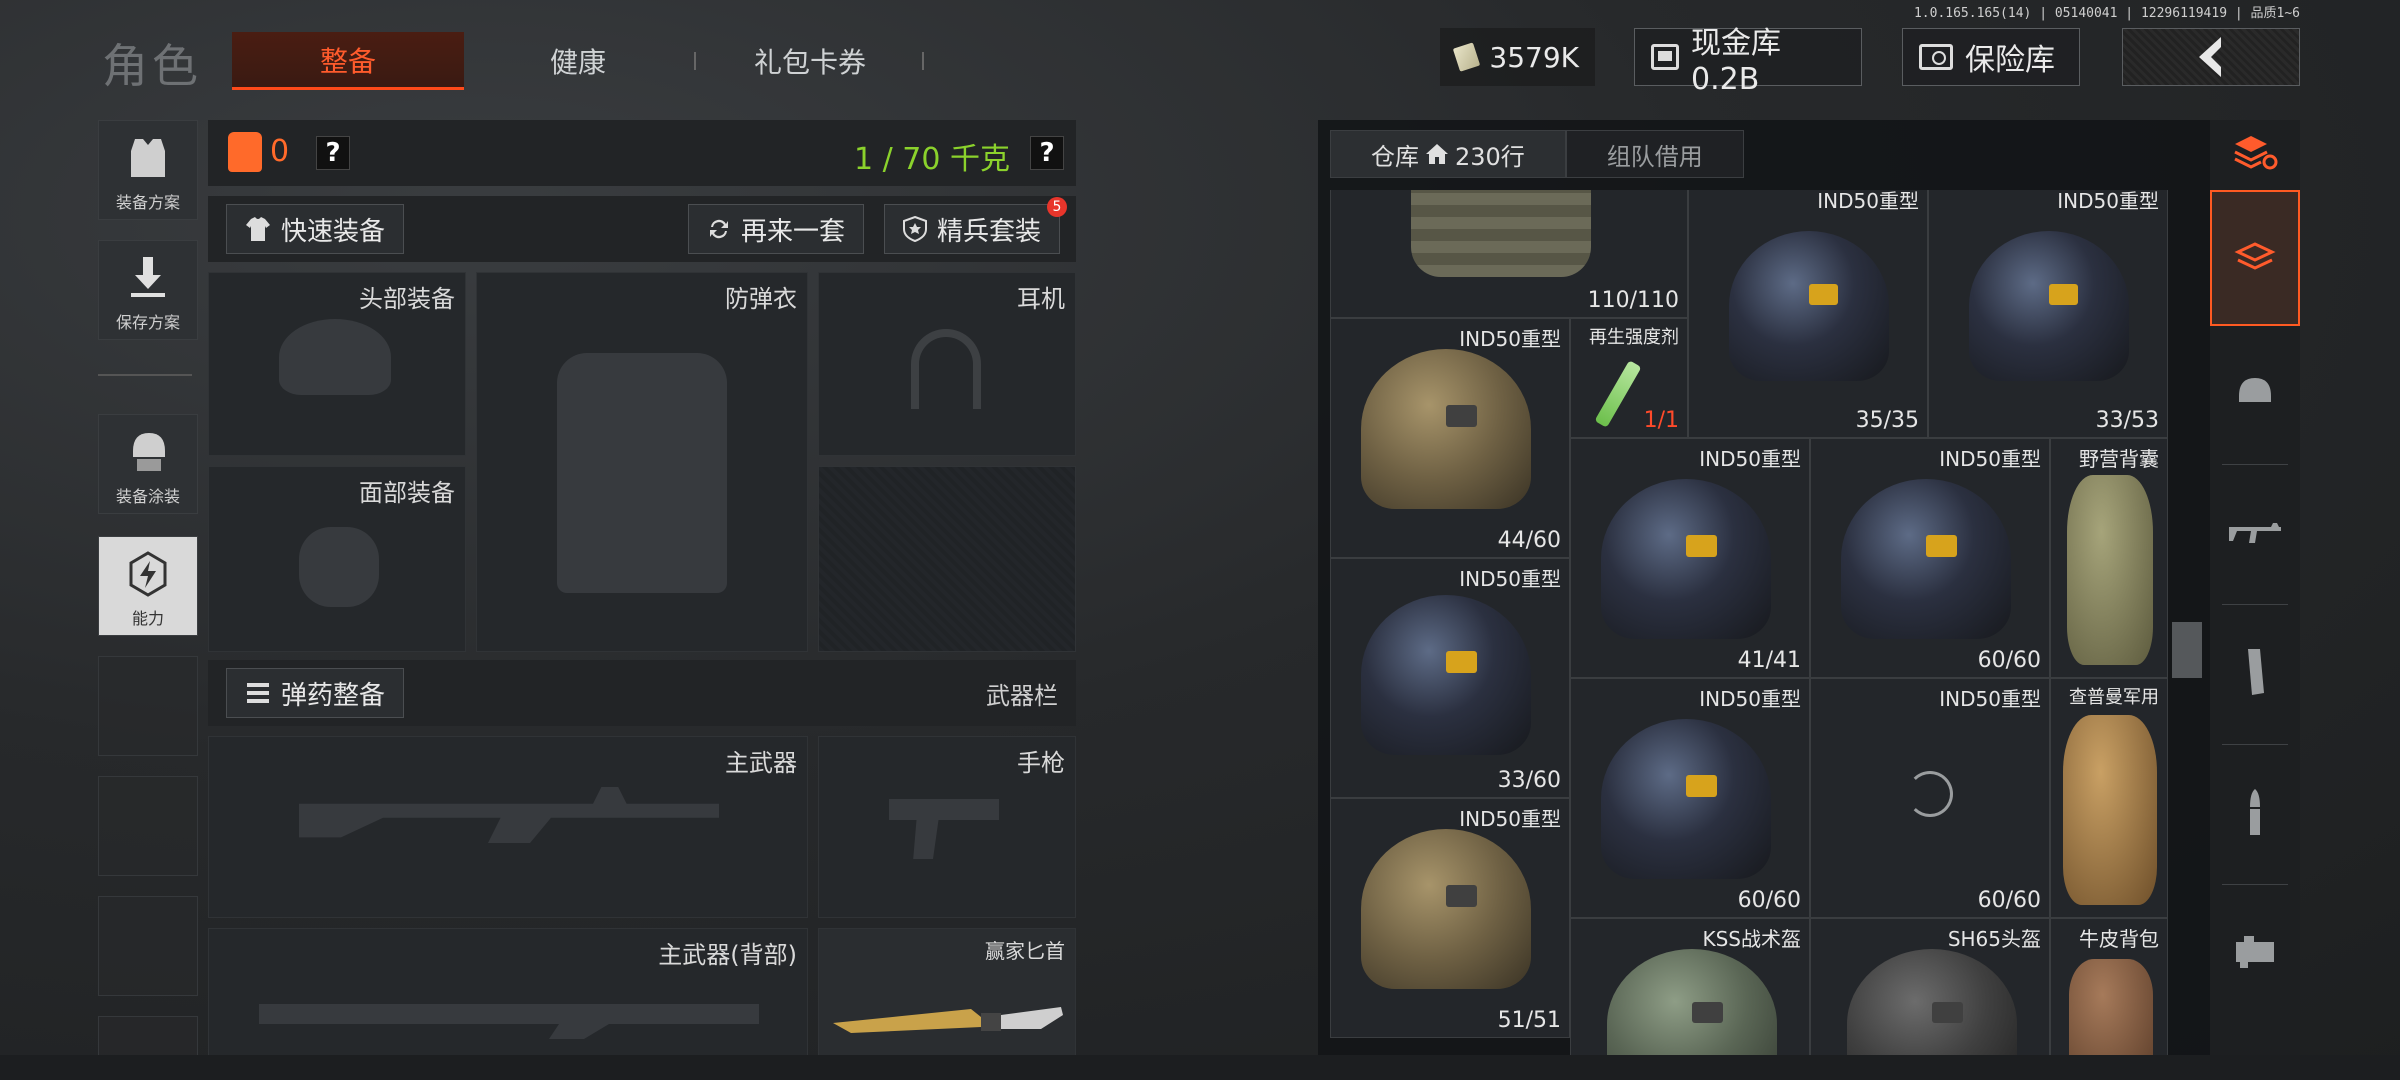  Describe the element at coordinates (1887, 420) in the screenshot. I see `item-count: 35/35` at that location.